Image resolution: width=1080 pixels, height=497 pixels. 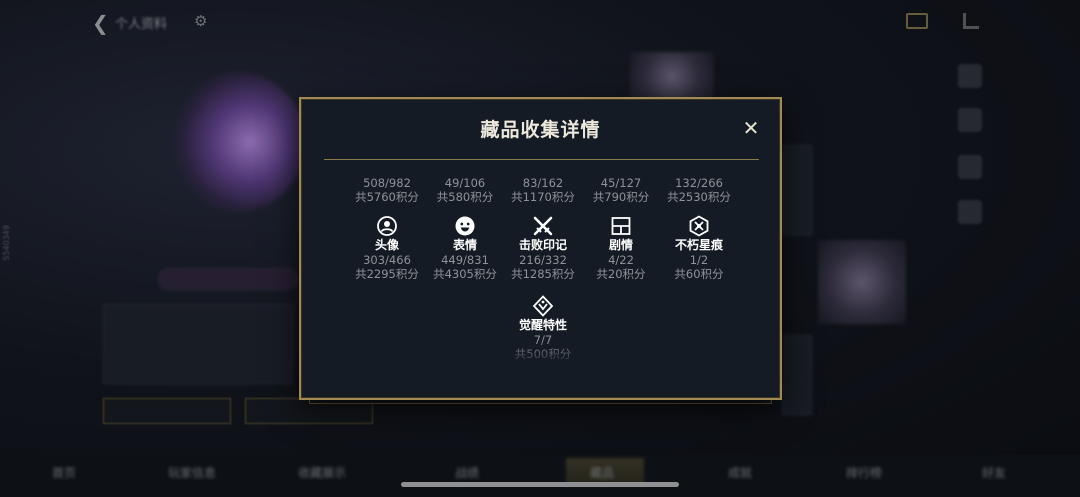 What do you see at coordinates (100, 23) in the screenshot?
I see `back-icon: ❮` at bounding box center [100, 23].